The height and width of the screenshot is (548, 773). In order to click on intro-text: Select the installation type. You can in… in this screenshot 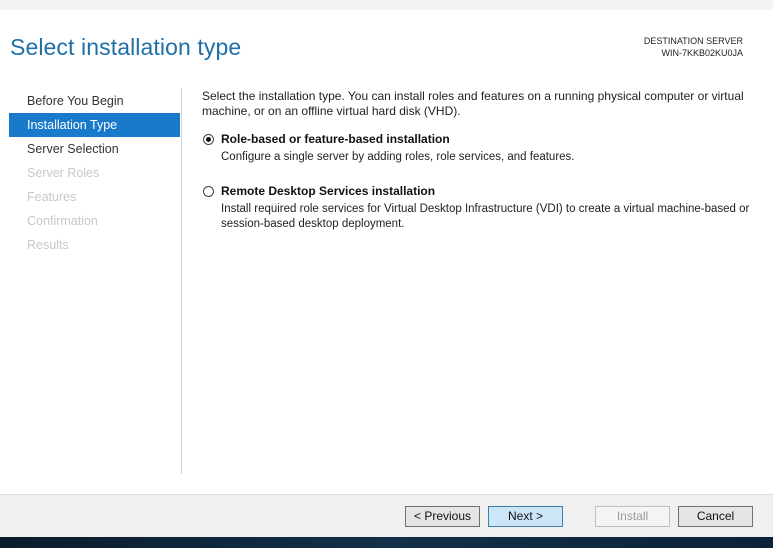, I will do `click(473, 103)`.